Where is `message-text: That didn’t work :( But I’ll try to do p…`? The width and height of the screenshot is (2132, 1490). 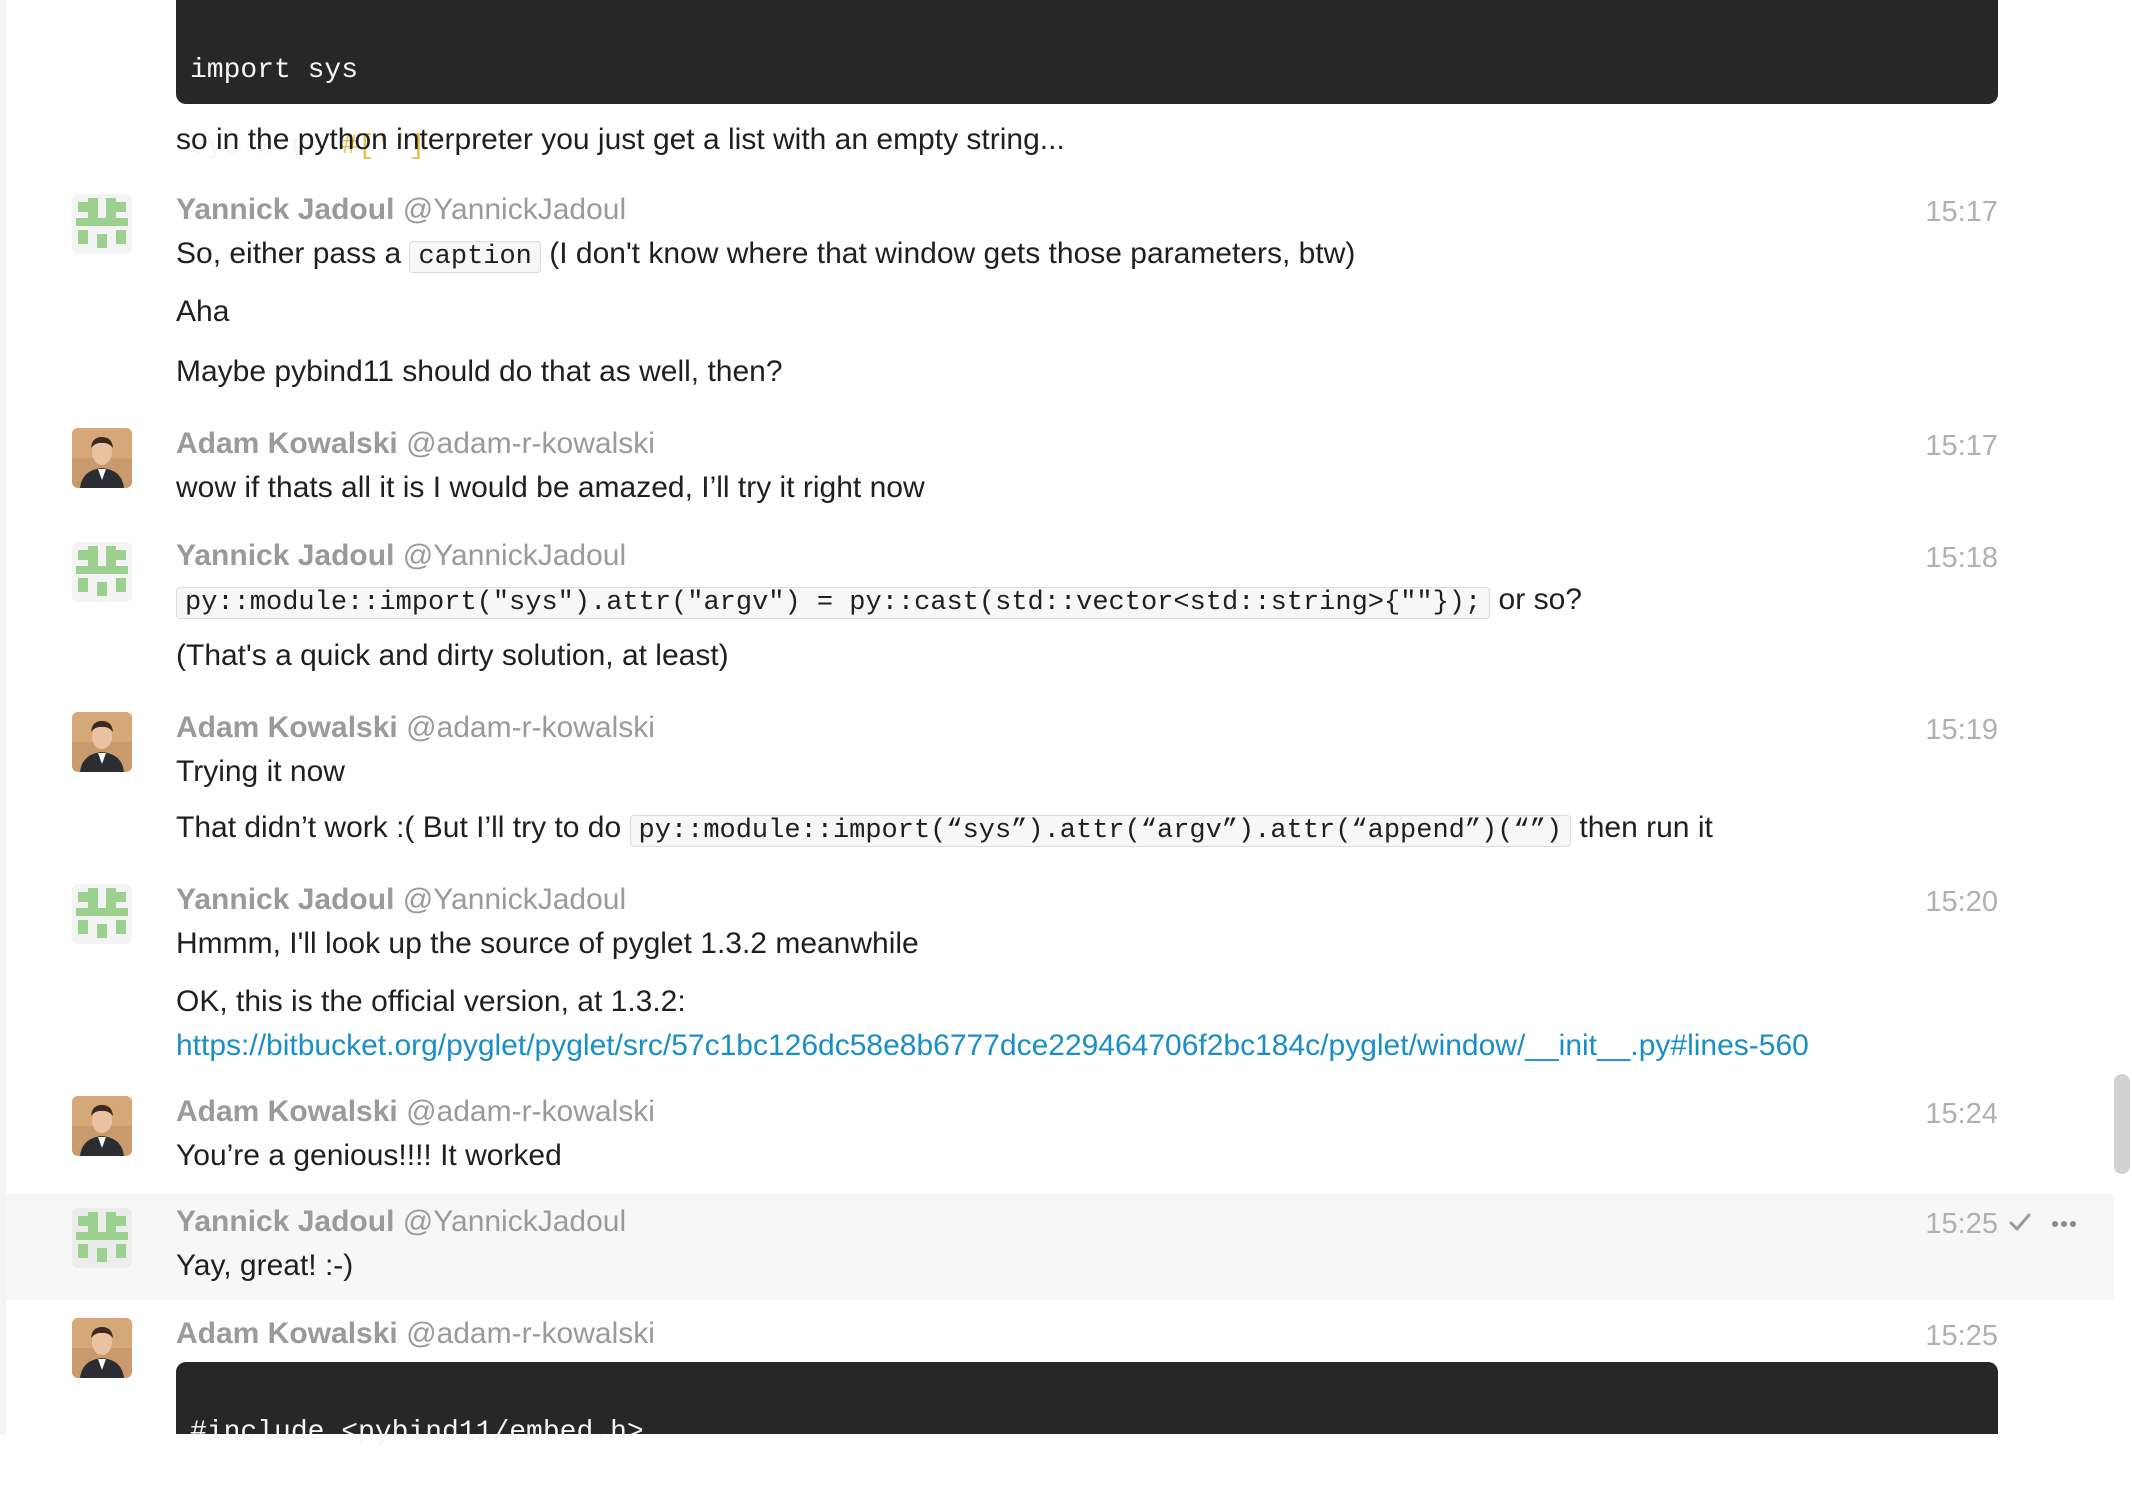
message-text: That didn’t work :( But I’ll try to do p… is located at coordinates (944, 829).